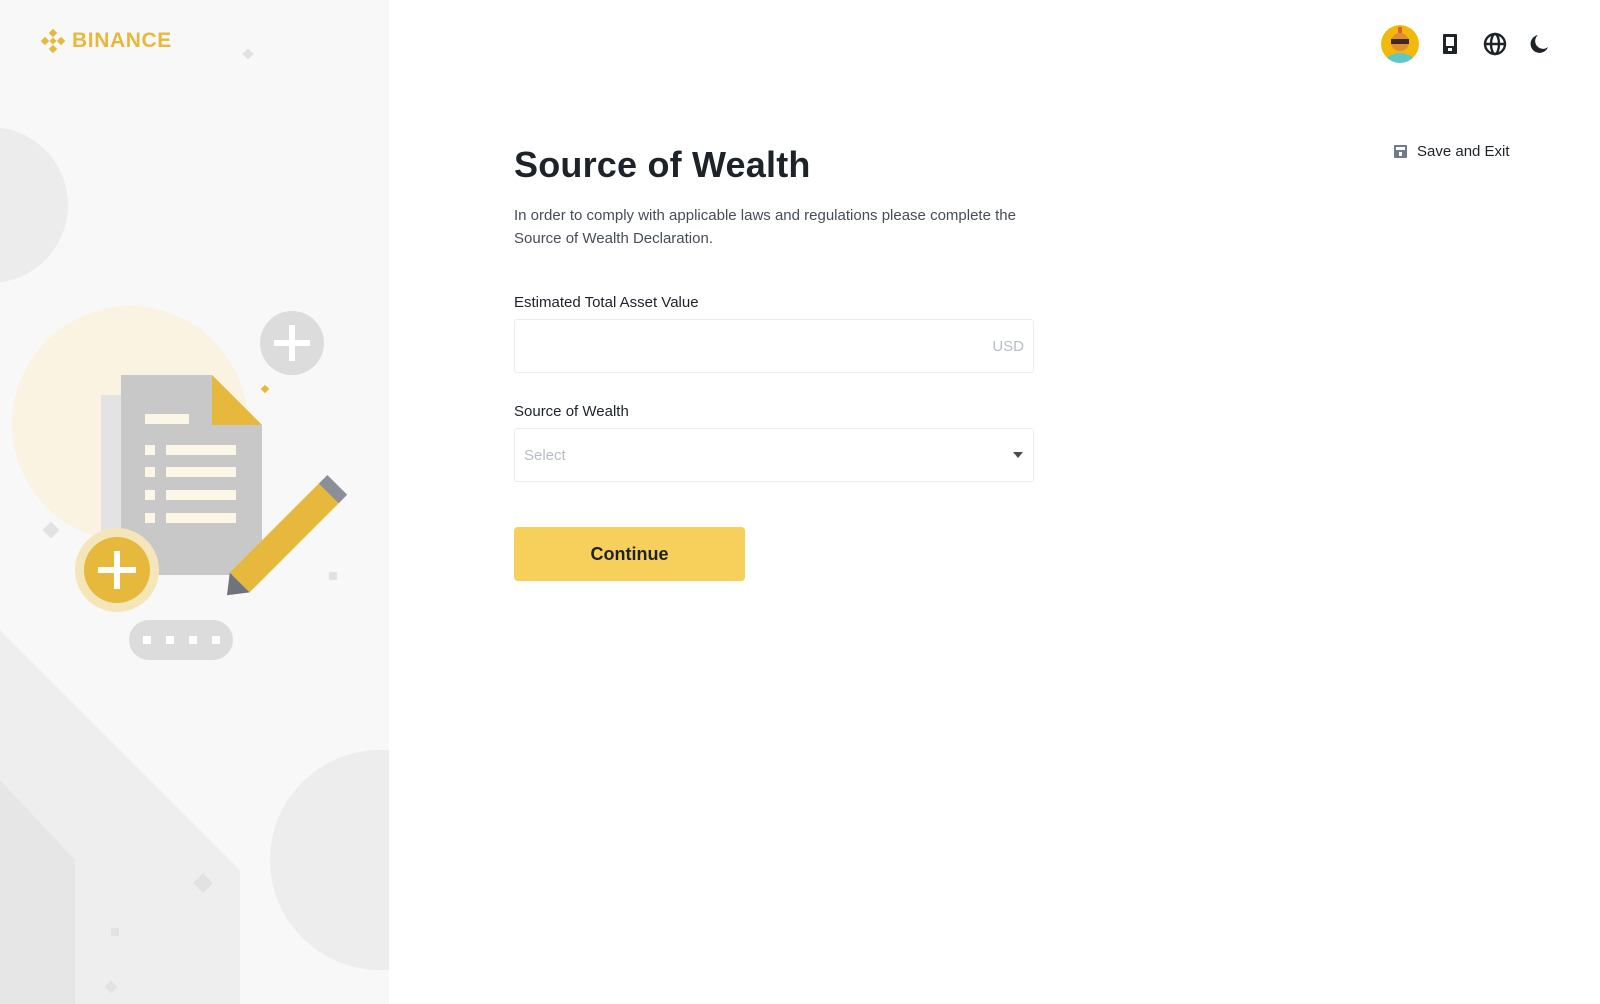 The height and width of the screenshot is (1004, 1600). Describe the element at coordinates (180, 483) in the screenshot. I see `document-illustration` at that location.